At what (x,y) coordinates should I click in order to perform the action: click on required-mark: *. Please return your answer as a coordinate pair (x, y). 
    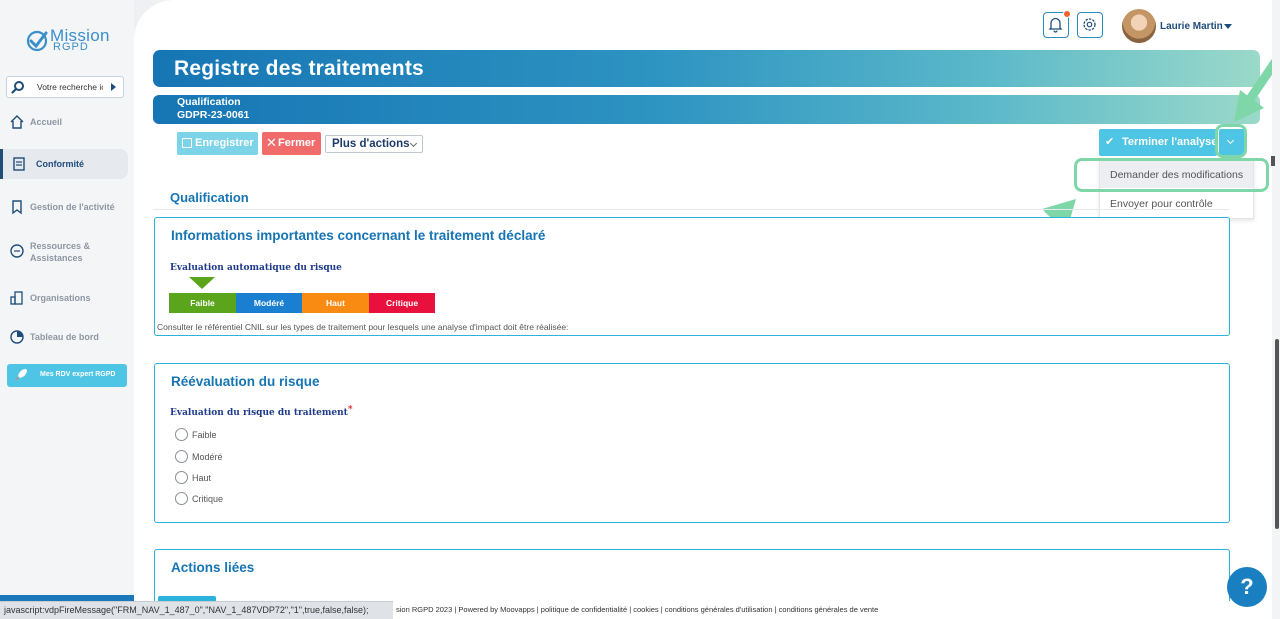
    Looking at the image, I should click on (350, 410).